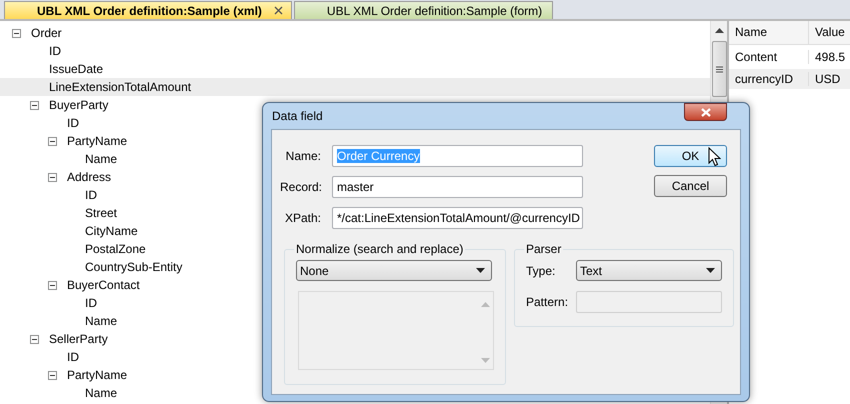 The width and height of the screenshot is (850, 404). Describe the element at coordinates (769, 57) in the screenshot. I see `property-name: Content` at that location.